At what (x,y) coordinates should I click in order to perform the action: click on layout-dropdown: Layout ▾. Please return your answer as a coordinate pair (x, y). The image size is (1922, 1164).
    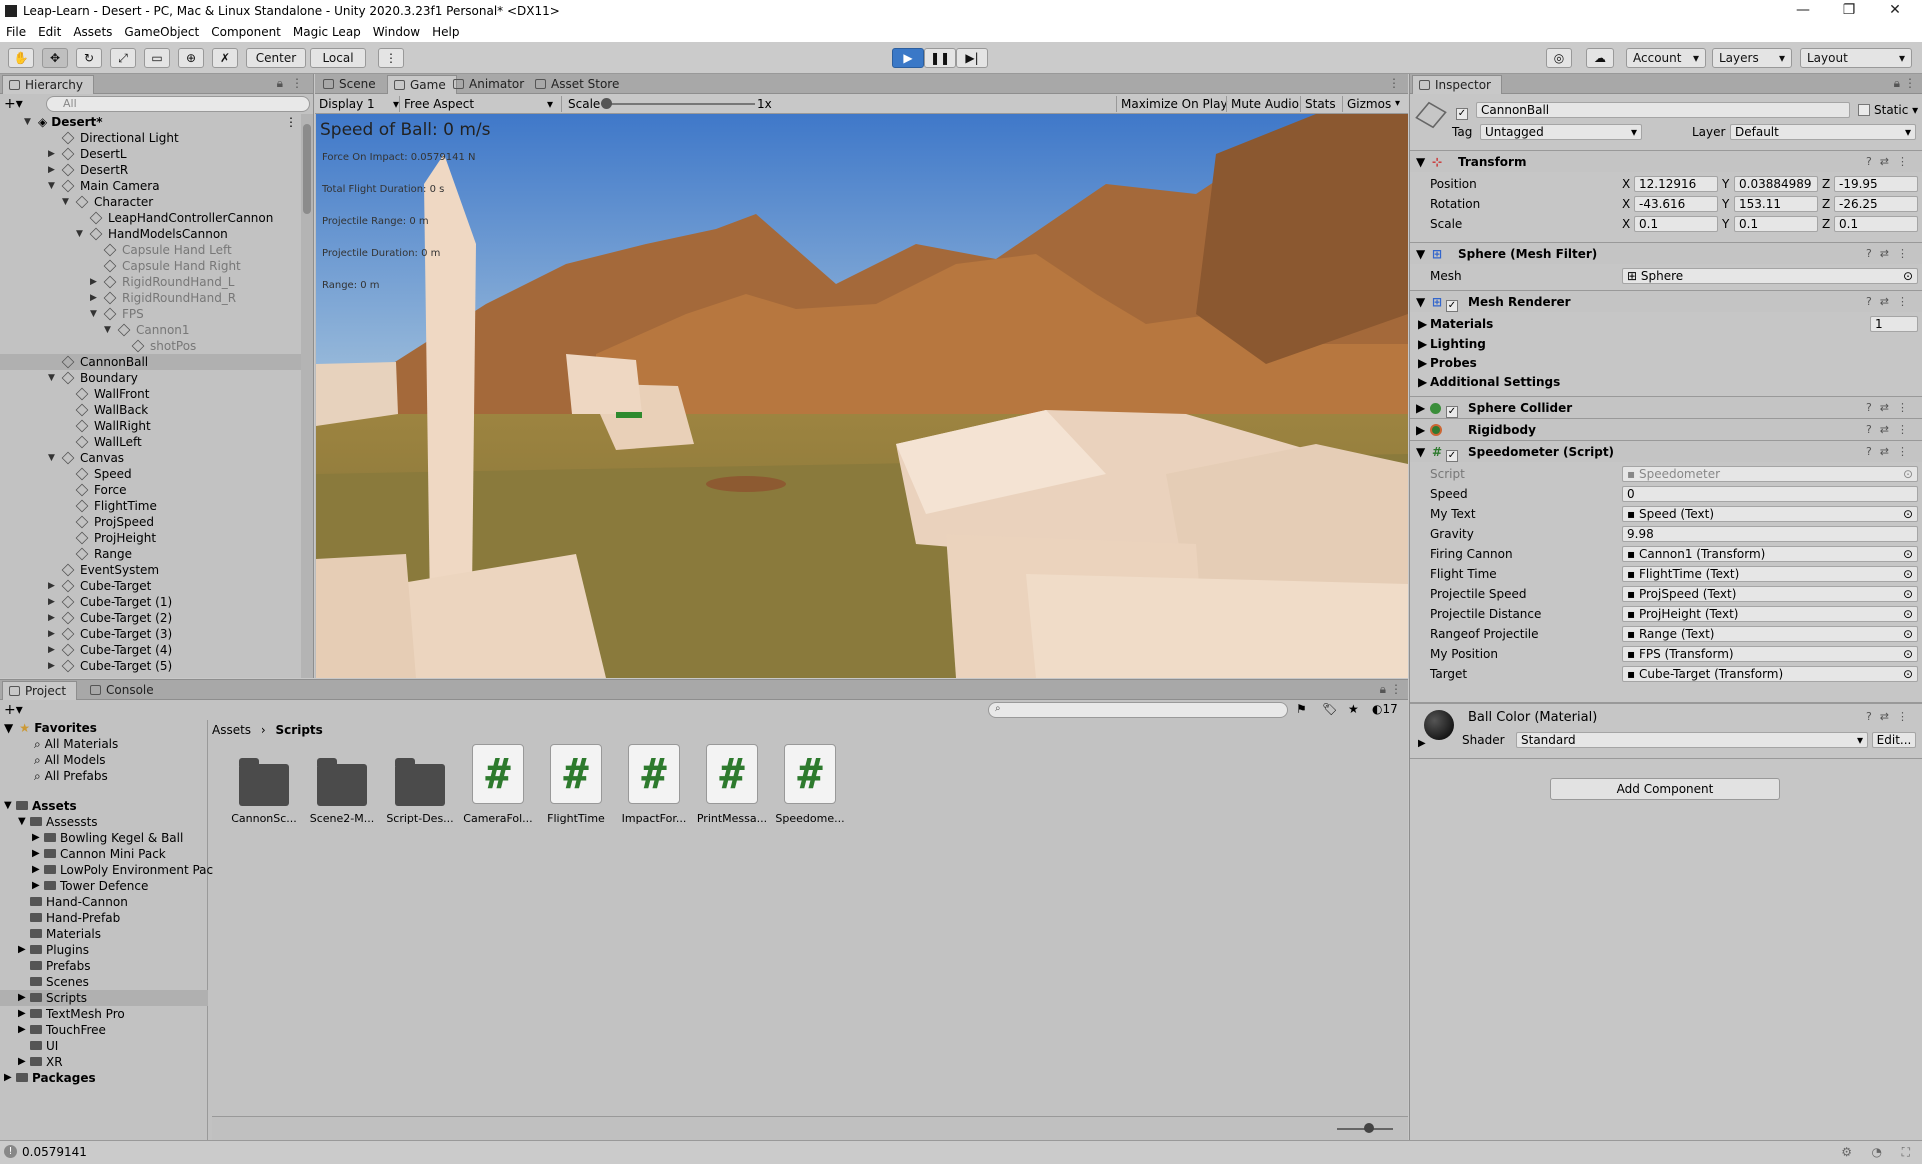
    Looking at the image, I should click on (1856, 58).